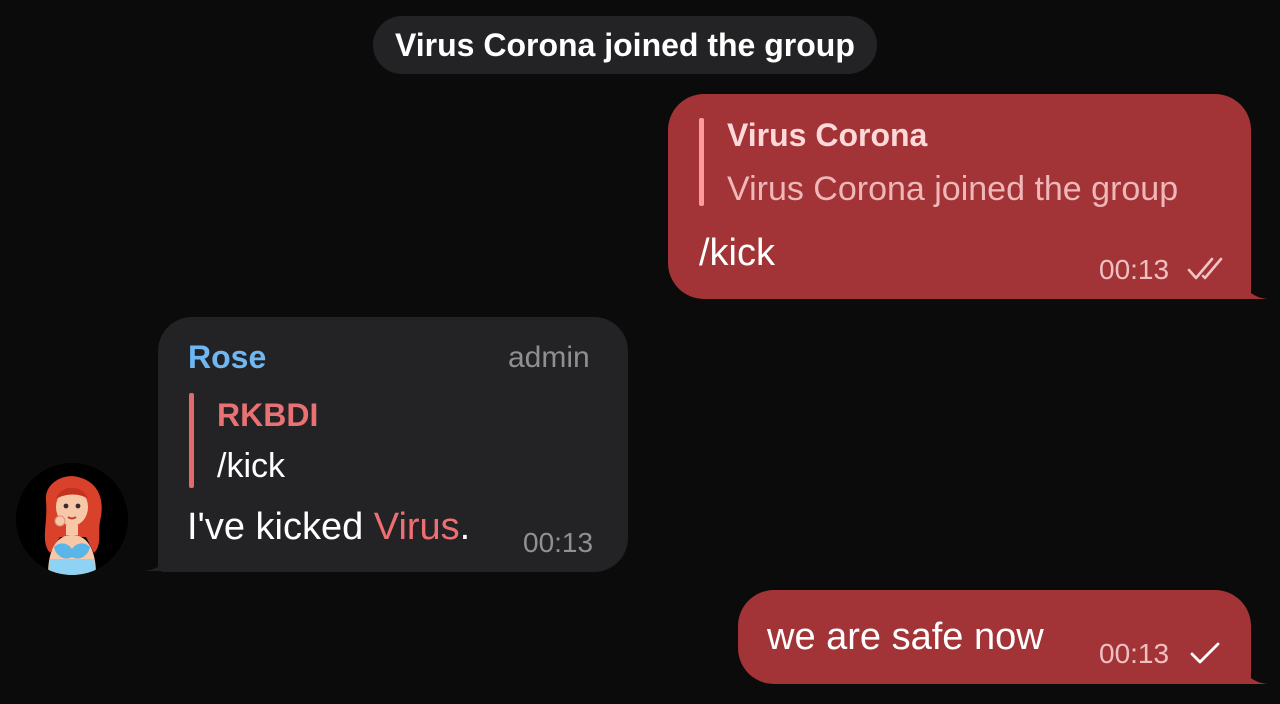 This screenshot has height=704, width=1280. I want to click on single-check-icon, so click(1205, 653).